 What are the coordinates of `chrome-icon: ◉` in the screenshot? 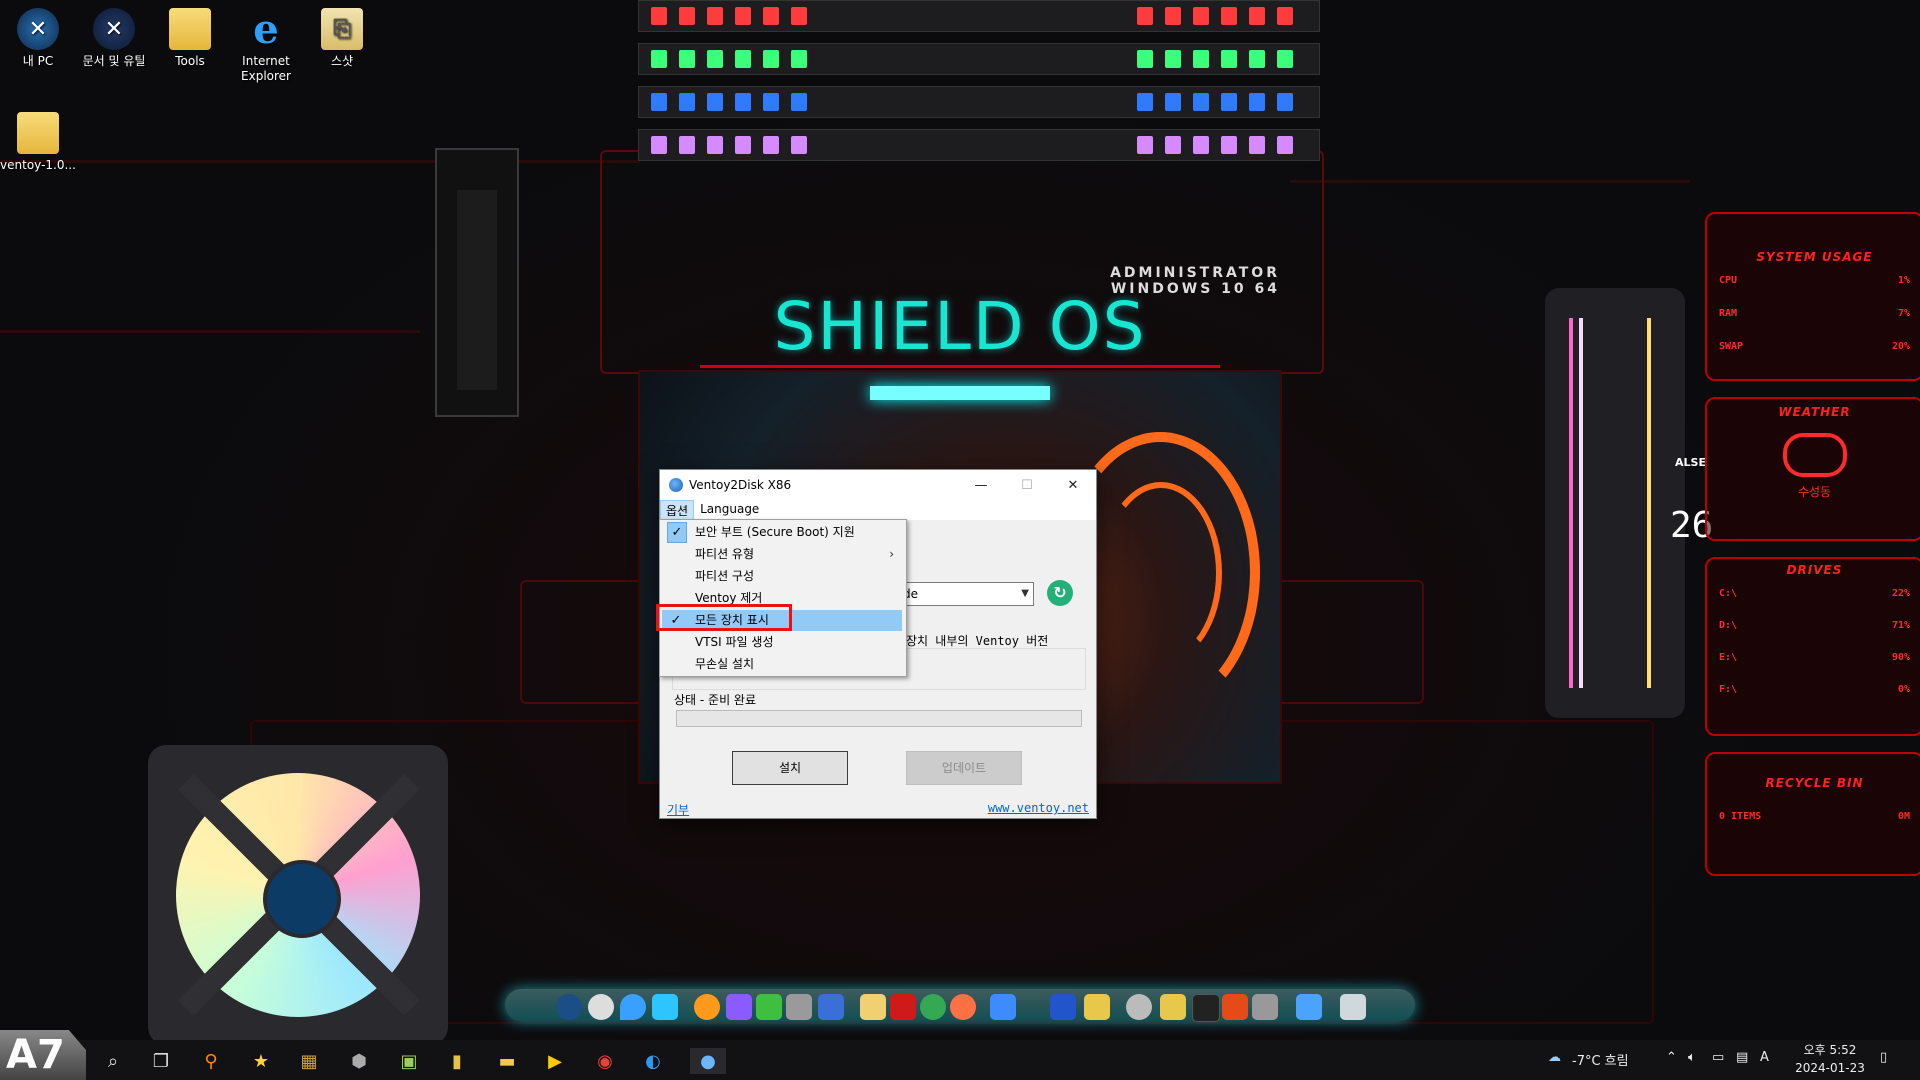 It's located at (605, 1061).